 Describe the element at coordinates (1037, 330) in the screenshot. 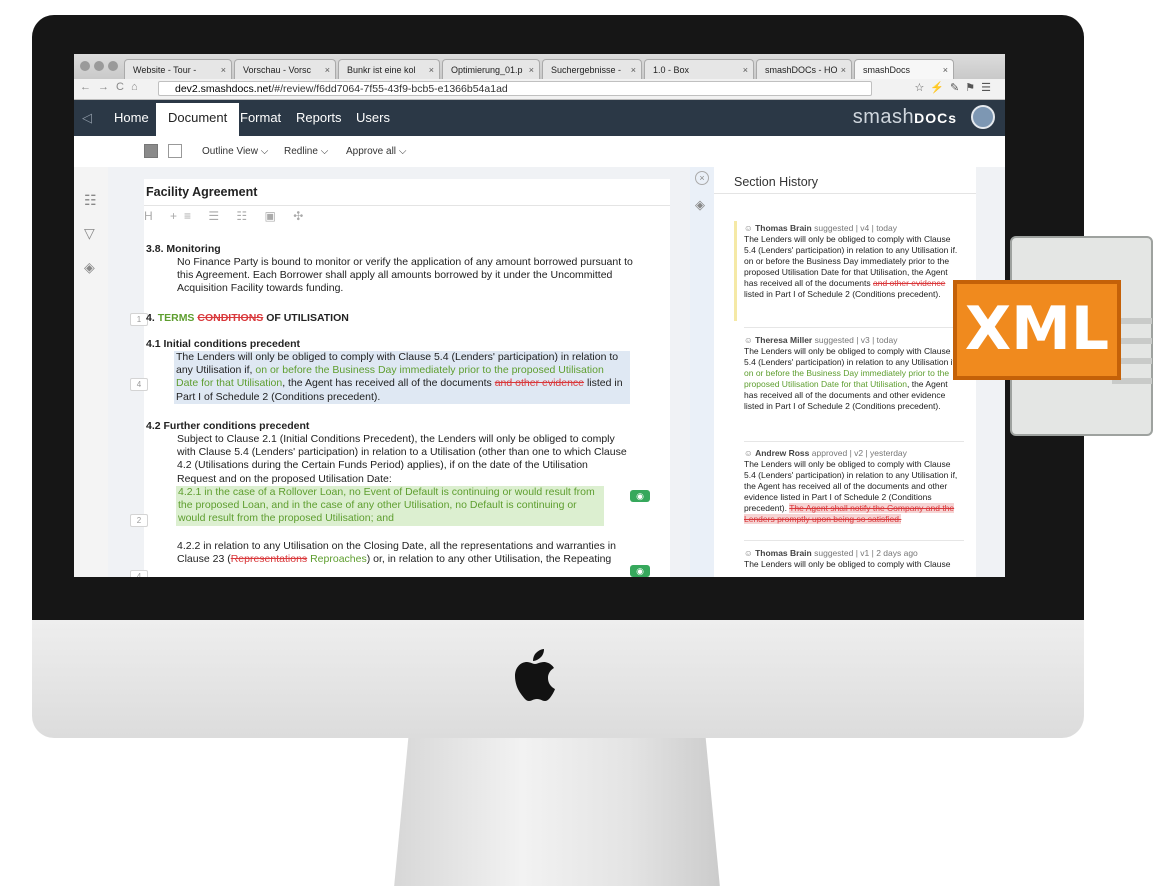

I see `xml-badge: XML` at that location.